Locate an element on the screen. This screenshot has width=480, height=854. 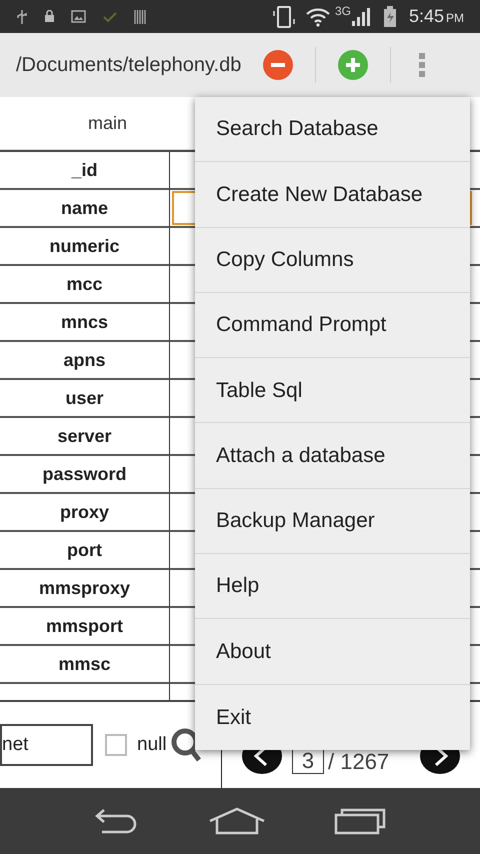
menu-item: Table Sql is located at coordinates (332, 391).